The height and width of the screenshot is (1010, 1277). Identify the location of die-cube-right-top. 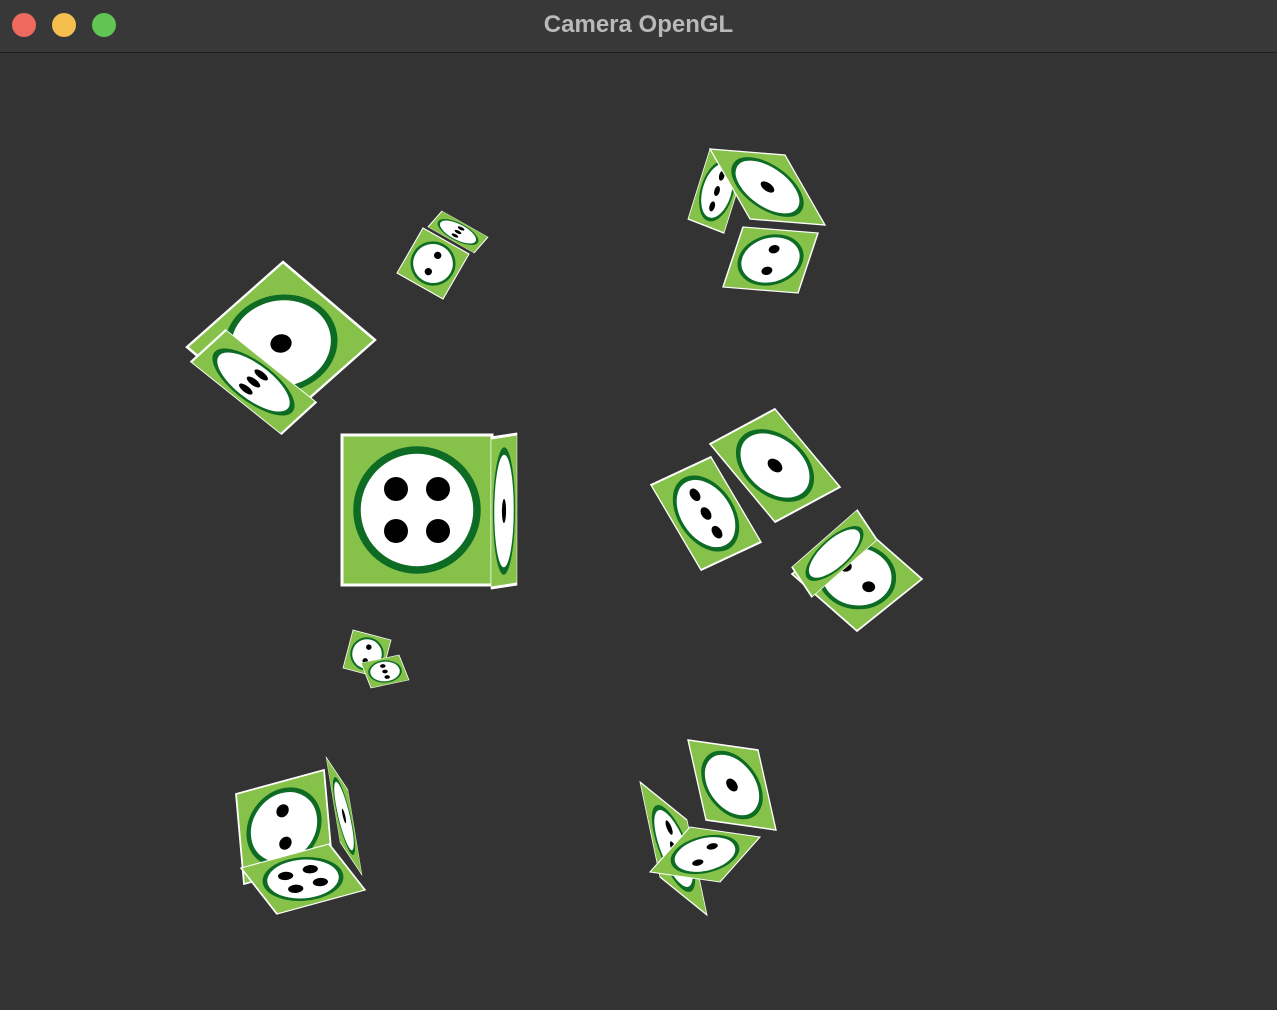
(756, 221).